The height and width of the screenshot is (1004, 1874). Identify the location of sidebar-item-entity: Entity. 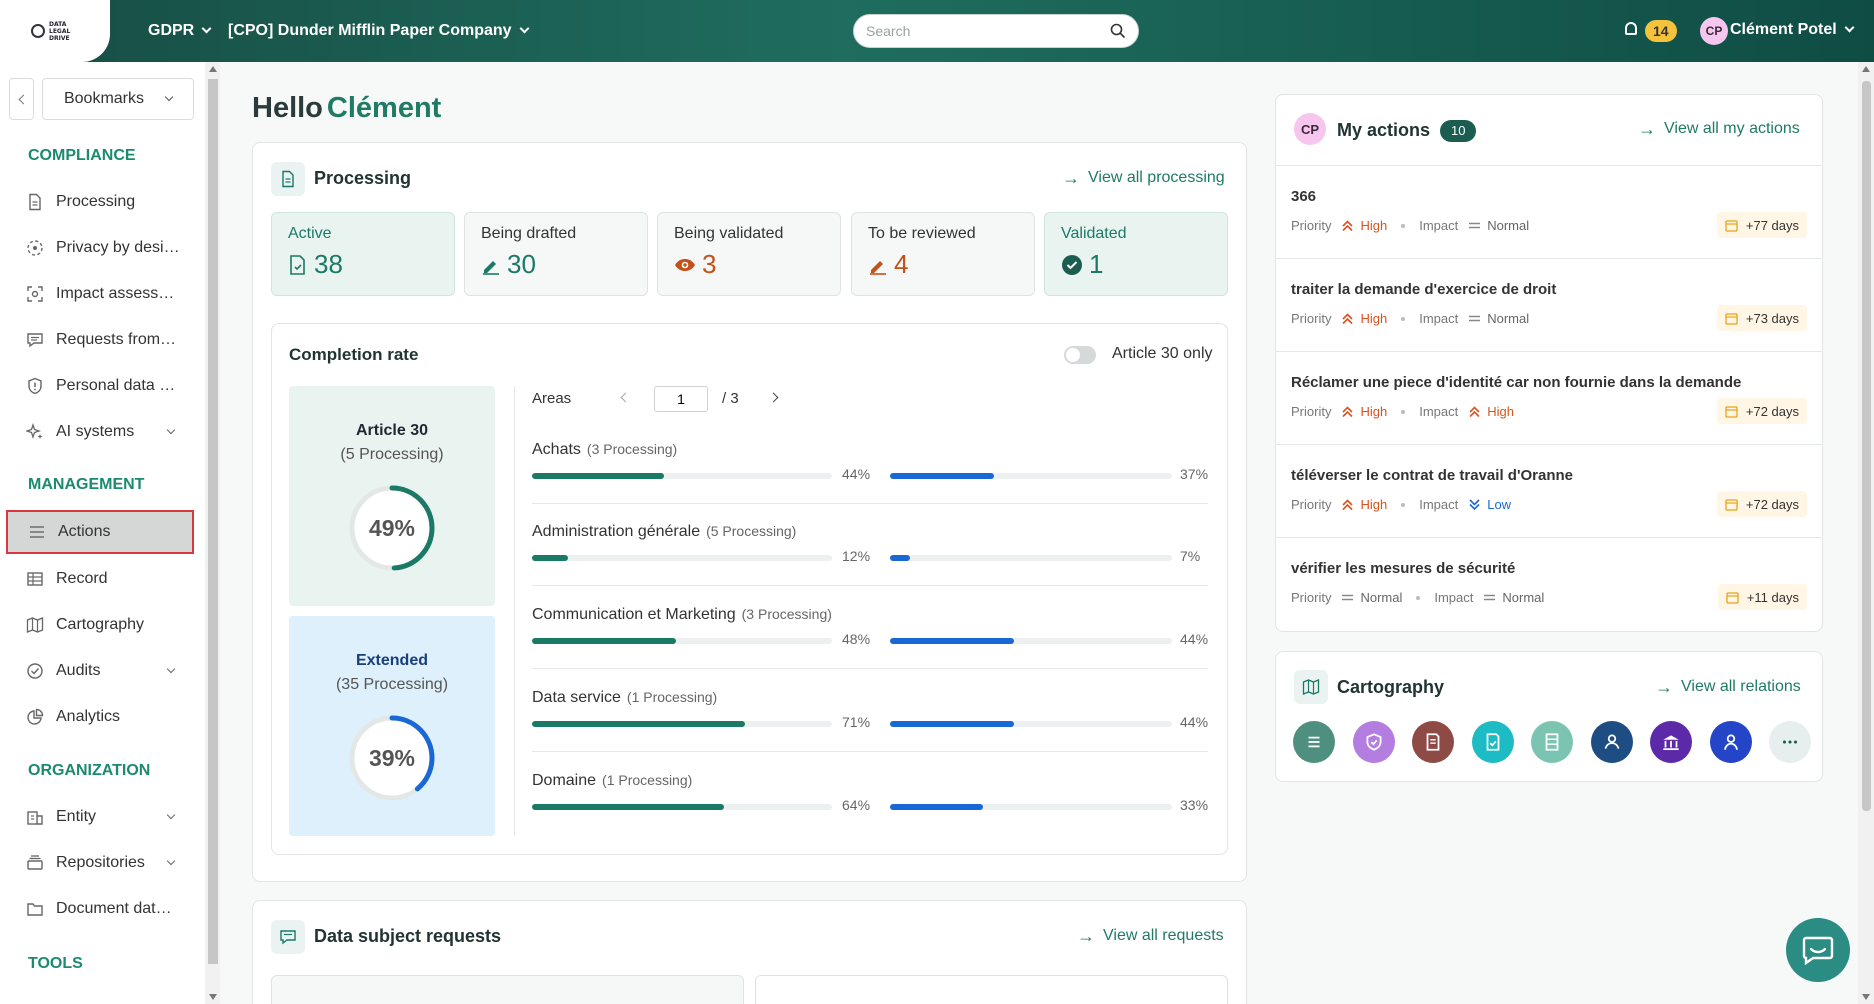
(100, 817).